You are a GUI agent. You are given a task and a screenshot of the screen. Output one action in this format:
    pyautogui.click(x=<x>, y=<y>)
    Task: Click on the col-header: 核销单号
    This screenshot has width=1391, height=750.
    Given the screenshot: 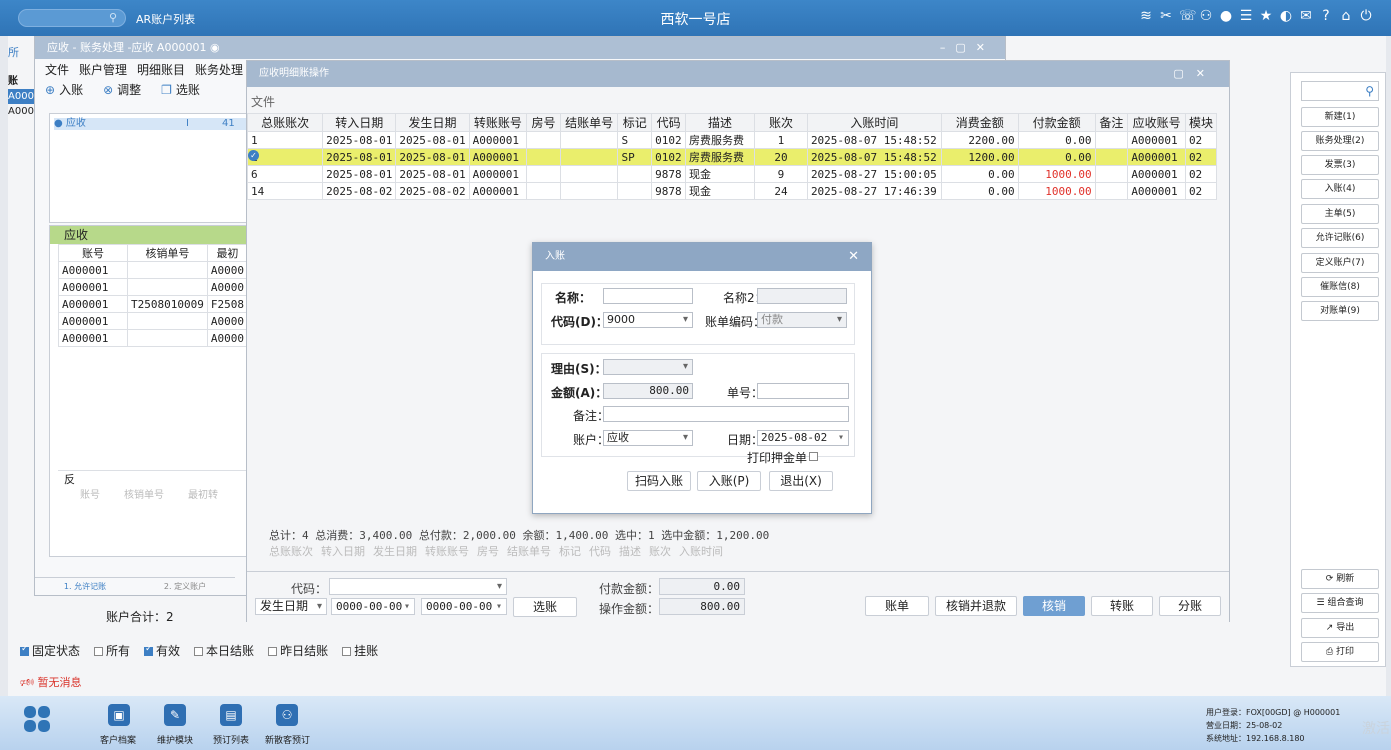 What is the action you would take?
    pyautogui.click(x=167, y=253)
    